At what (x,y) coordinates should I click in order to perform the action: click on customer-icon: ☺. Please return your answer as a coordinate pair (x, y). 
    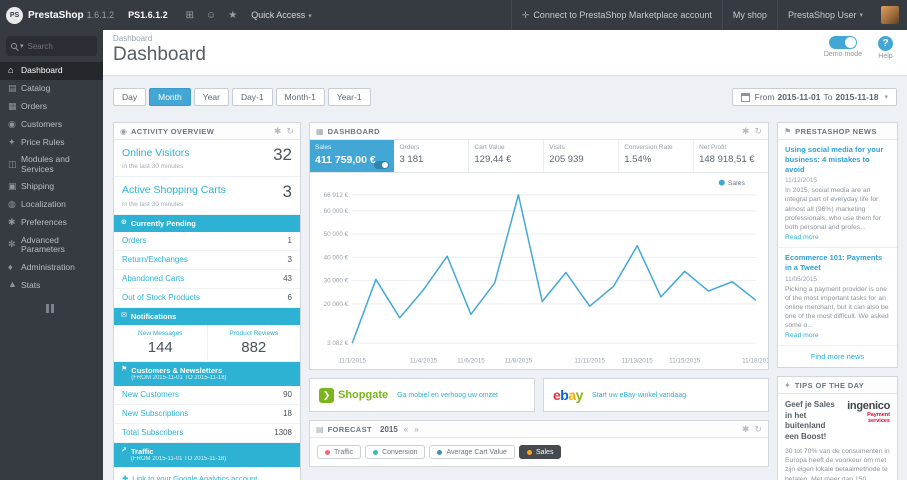
    Looking at the image, I should click on (211, 15).